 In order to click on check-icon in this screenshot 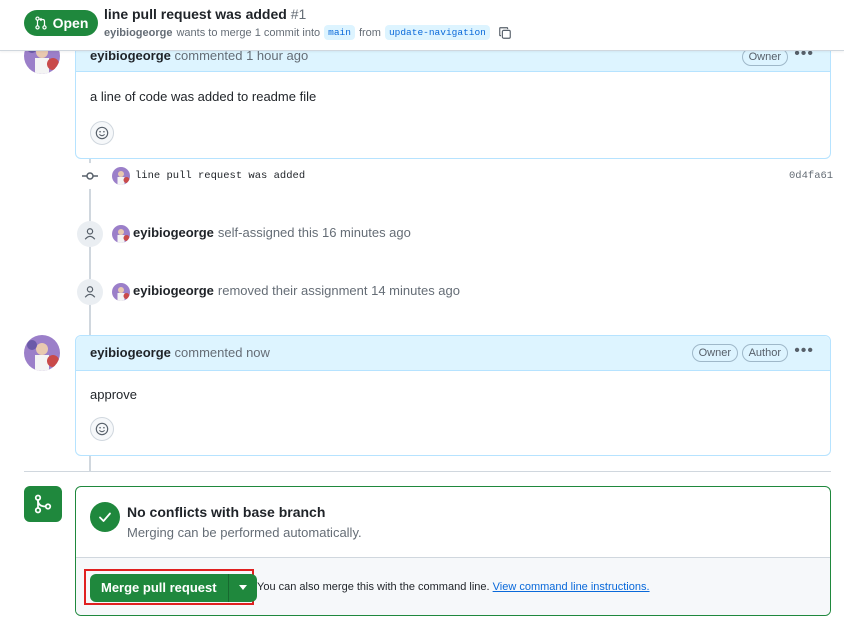, I will do `click(105, 517)`.